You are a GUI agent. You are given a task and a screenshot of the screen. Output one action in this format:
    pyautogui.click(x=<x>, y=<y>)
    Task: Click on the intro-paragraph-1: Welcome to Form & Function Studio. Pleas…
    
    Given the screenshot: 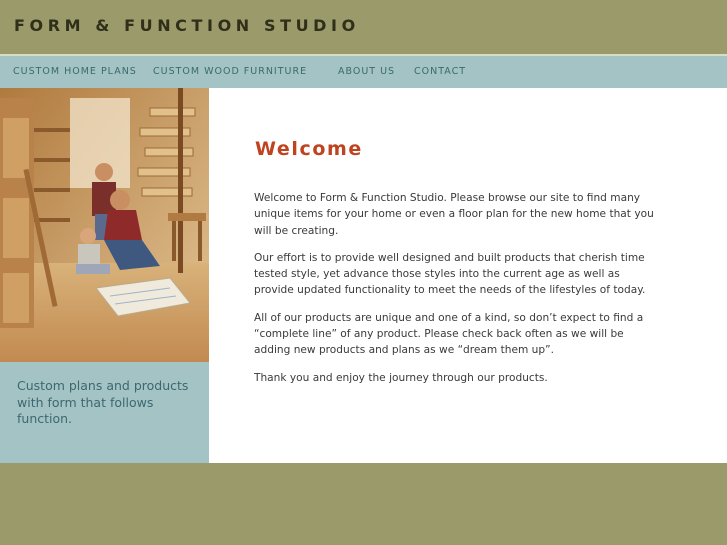 What is the action you would take?
    pyautogui.click(x=454, y=214)
    